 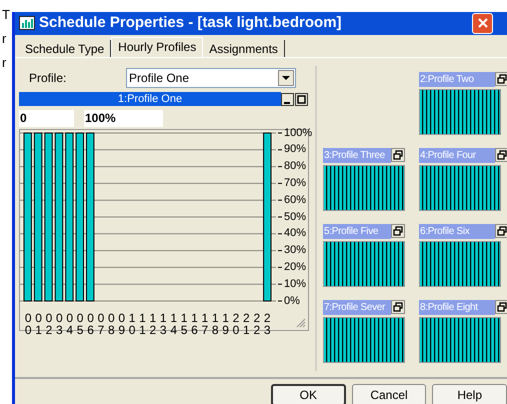 I want to click on tab: Hourly Profiles, so click(x=157, y=46).